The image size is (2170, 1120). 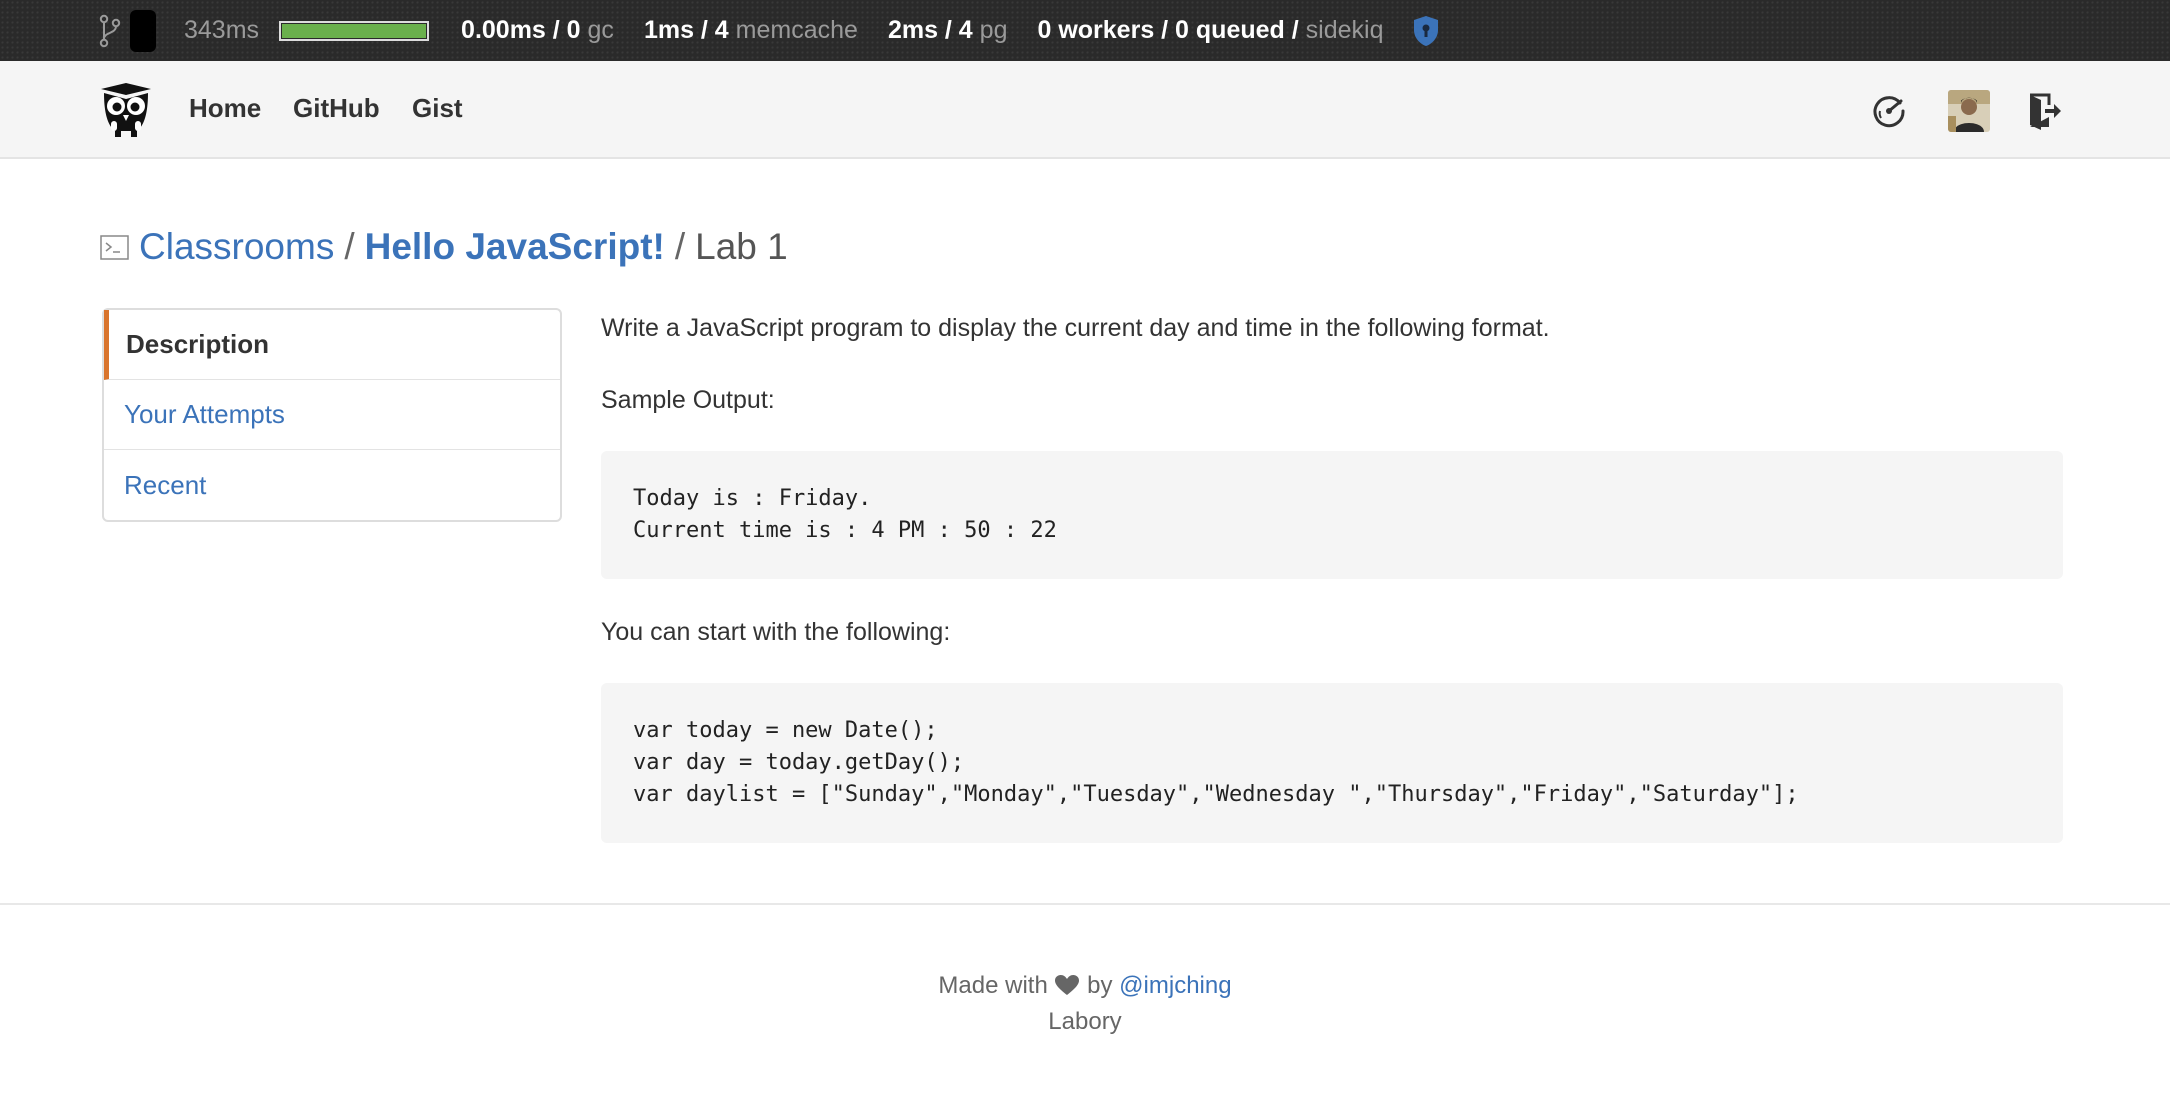 I want to click on footer-author-link: @imjching, so click(x=1175, y=985).